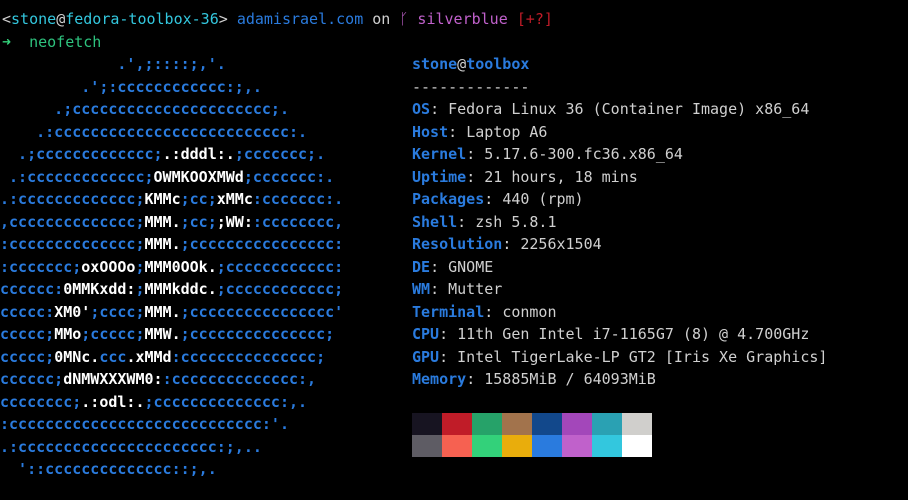 The width and height of the screenshot is (908, 500). Describe the element at coordinates (430, 131) in the screenshot. I see `info-key: Host` at that location.